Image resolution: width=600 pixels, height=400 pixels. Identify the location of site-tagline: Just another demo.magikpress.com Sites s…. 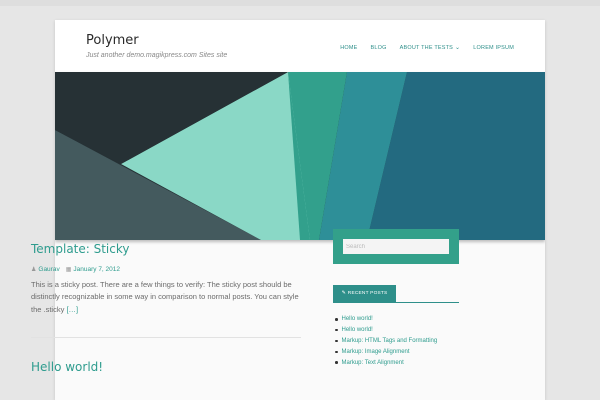
(157, 55).